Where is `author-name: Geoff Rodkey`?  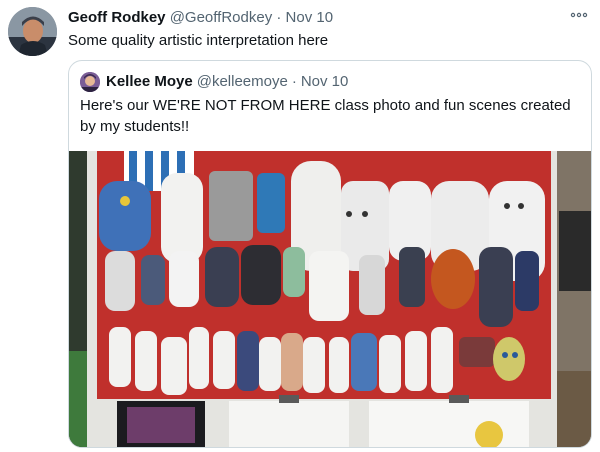 author-name: Geoff Rodkey is located at coordinates (117, 17).